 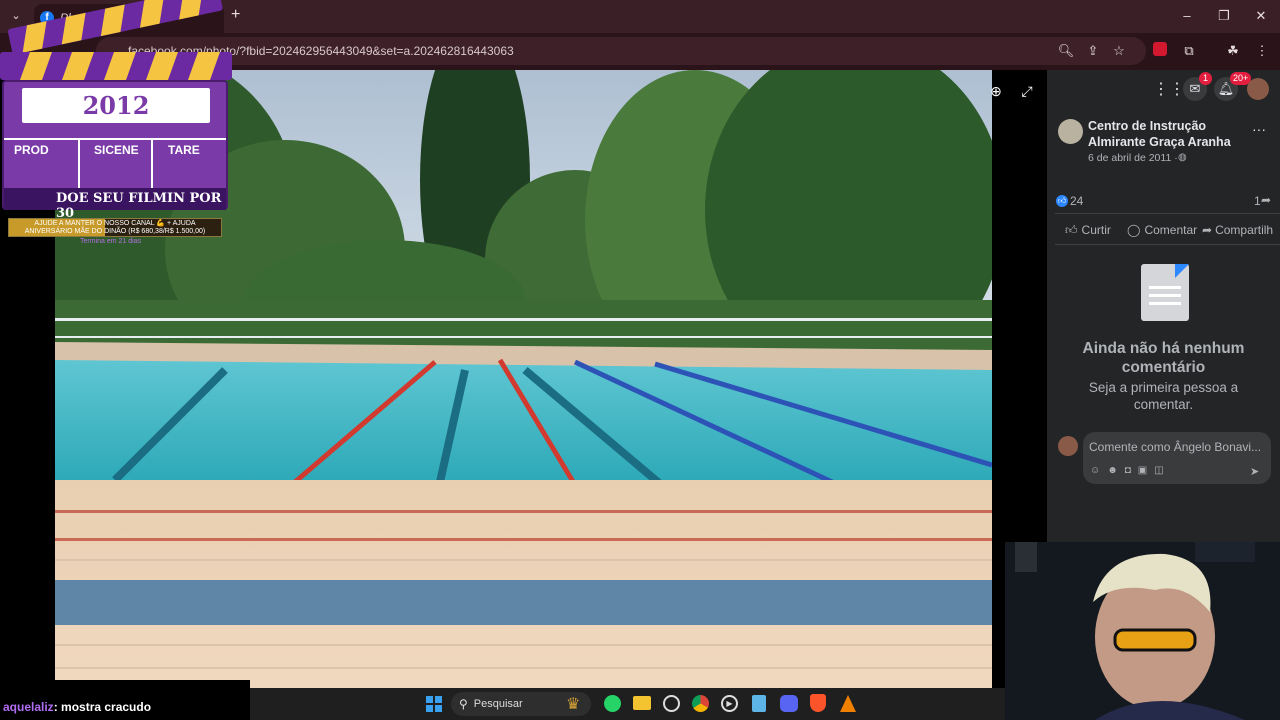 What do you see at coordinates (1257, 201) in the screenshot?
I see `share-count: 1` at bounding box center [1257, 201].